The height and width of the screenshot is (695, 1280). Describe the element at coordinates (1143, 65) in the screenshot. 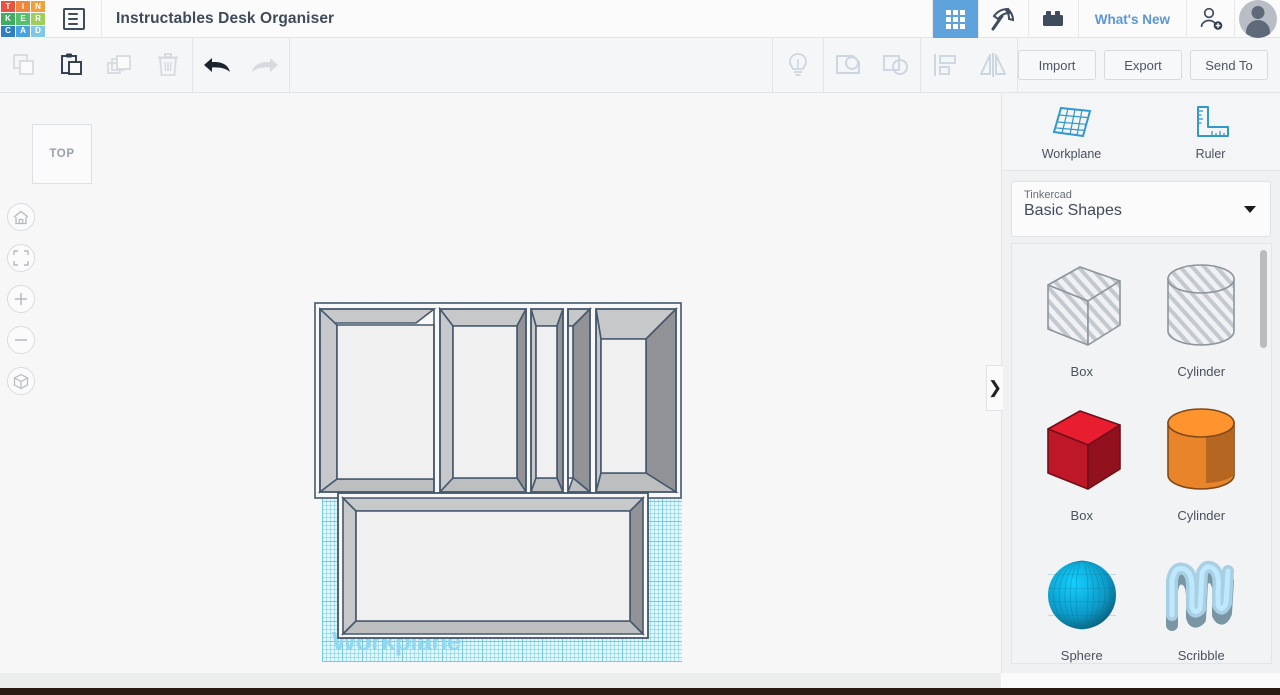

I see `export-button: Export` at that location.